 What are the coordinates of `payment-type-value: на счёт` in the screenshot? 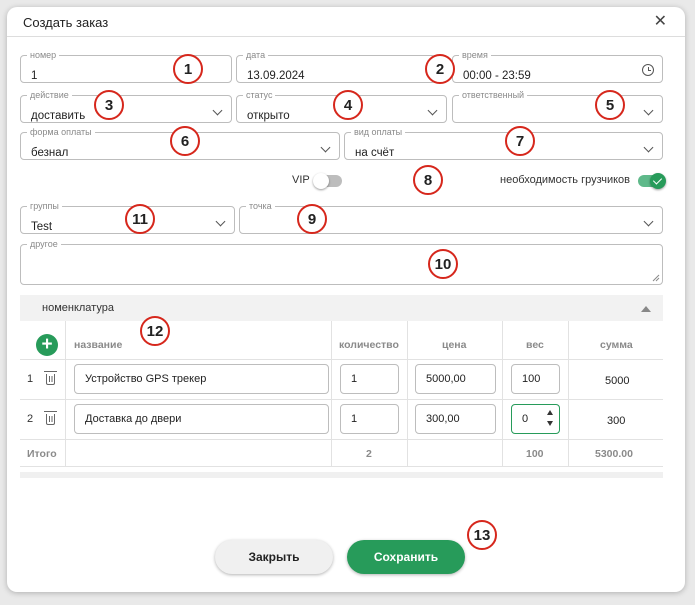 It's located at (375, 153).